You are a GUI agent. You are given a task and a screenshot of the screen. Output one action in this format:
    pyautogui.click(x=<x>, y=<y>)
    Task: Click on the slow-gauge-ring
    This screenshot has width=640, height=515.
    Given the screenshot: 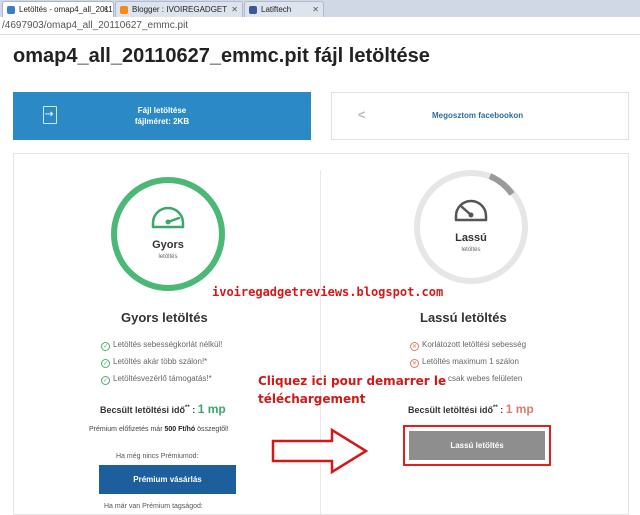 What is the action you would take?
    pyautogui.click(x=471, y=227)
    